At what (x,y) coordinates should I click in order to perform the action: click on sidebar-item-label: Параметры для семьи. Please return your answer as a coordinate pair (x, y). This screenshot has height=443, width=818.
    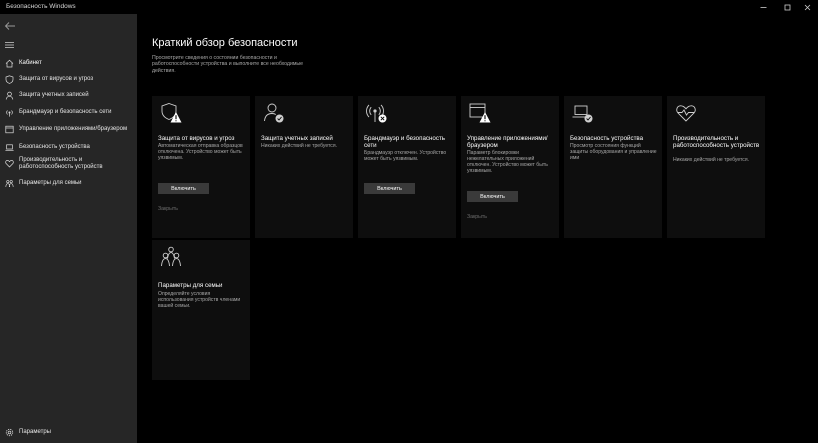
    Looking at the image, I should click on (50, 183).